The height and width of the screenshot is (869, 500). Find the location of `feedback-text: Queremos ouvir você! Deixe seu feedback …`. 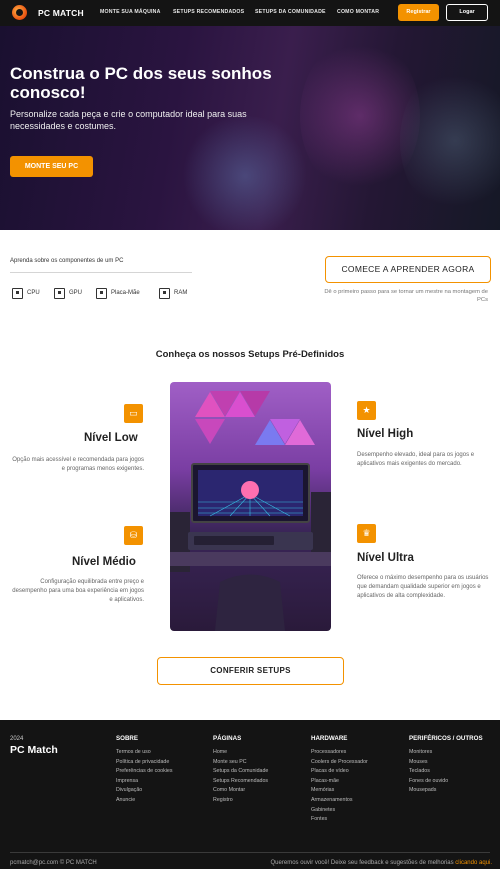

feedback-text: Queremos ouvir você! Deixe seu feedback … is located at coordinates (362, 863).